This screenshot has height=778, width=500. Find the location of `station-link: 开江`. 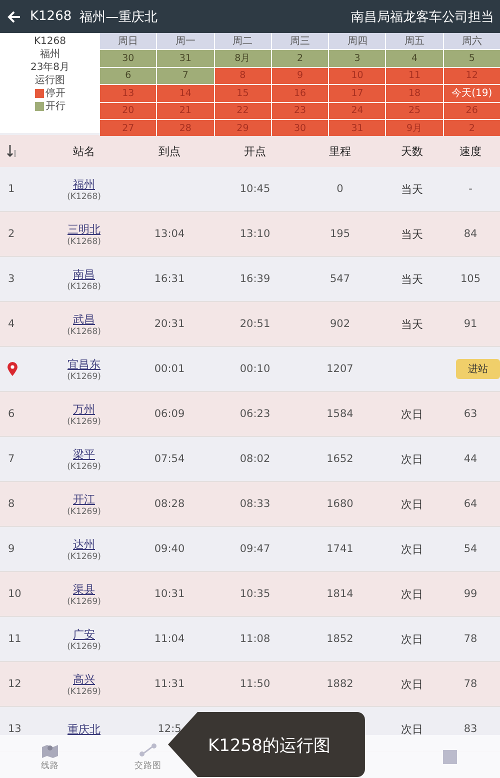

station-link: 开江 is located at coordinates (84, 499).